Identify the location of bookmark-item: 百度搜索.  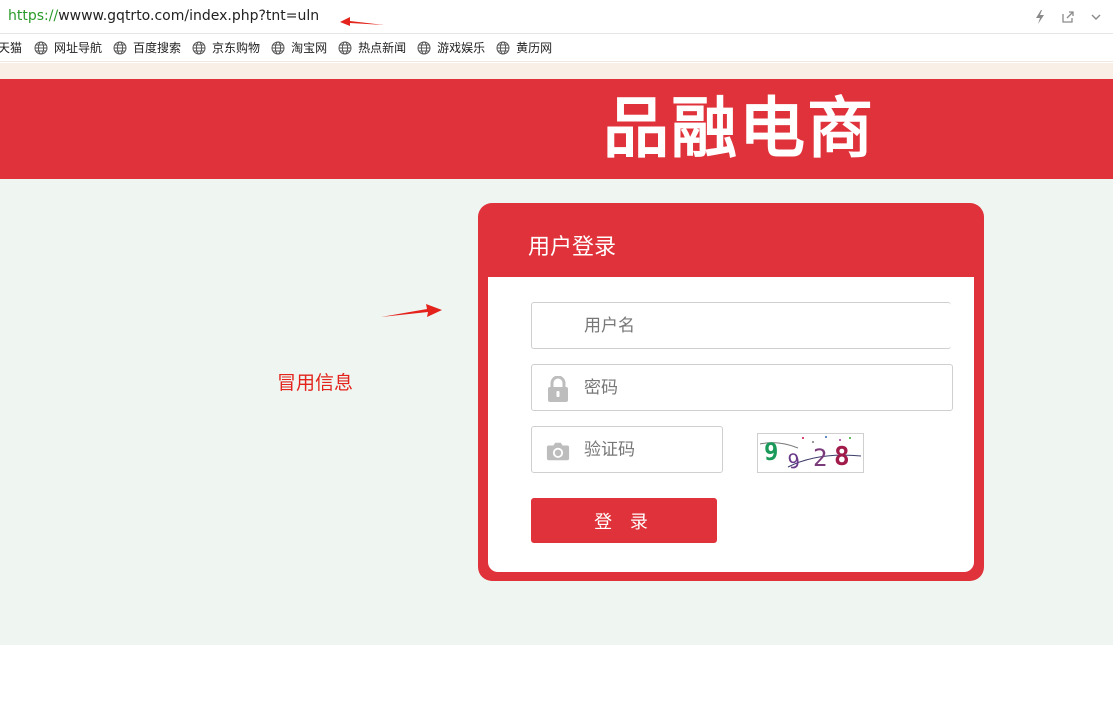
(147, 47).